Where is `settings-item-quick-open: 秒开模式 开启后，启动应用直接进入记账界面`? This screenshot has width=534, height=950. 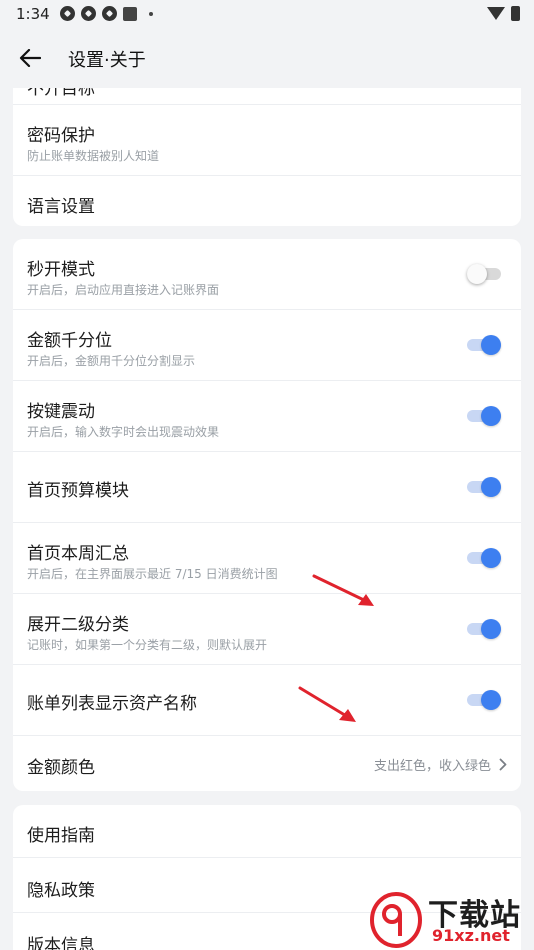 settings-item-quick-open: 秒开模式 开启后，启动应用直接进入记账界面 is located at coordinates (267, 274).